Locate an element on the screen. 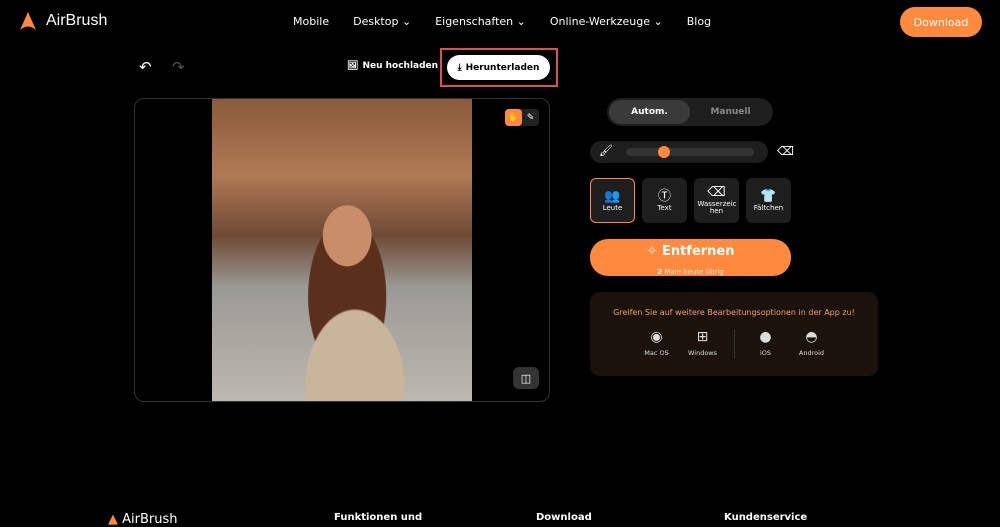  footer-brand: ▲ AirBrush is located at coordinates (143, 519).